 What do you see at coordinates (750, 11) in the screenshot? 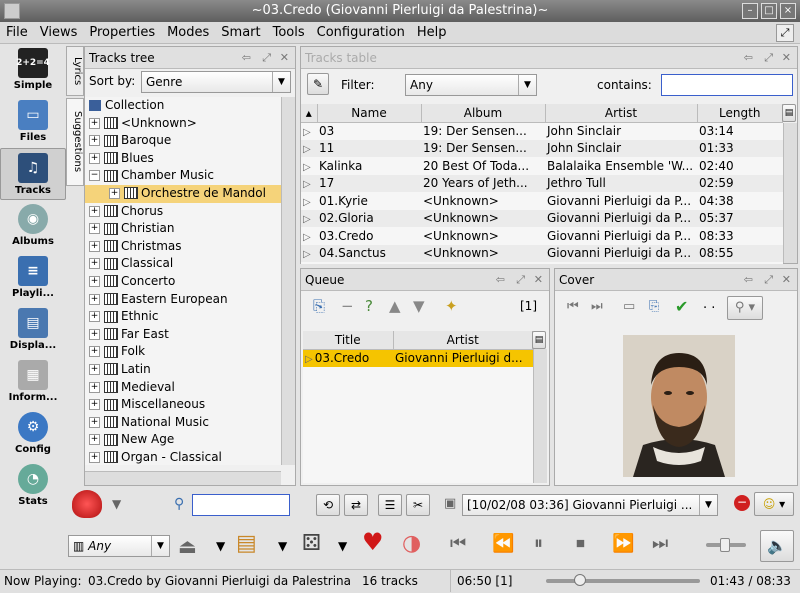
I see `minimize-button: –` at bounding box center [750, 11].